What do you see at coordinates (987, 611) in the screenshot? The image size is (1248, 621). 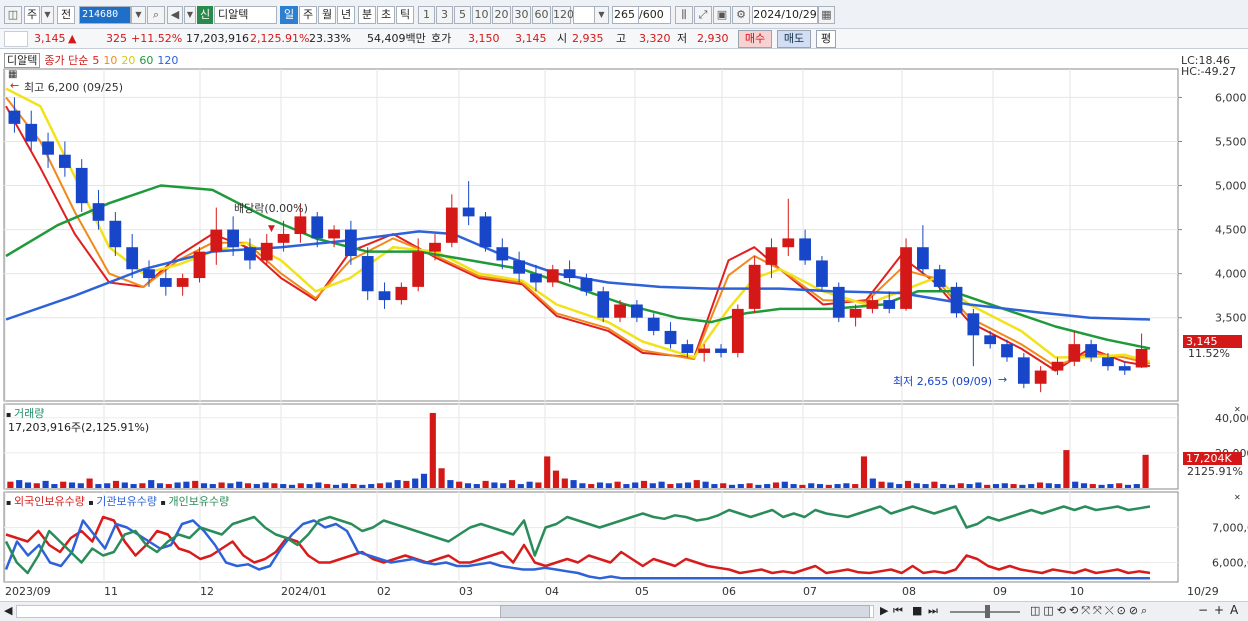 I see `zoom-slider-handle` at bounding box center [987, 611].